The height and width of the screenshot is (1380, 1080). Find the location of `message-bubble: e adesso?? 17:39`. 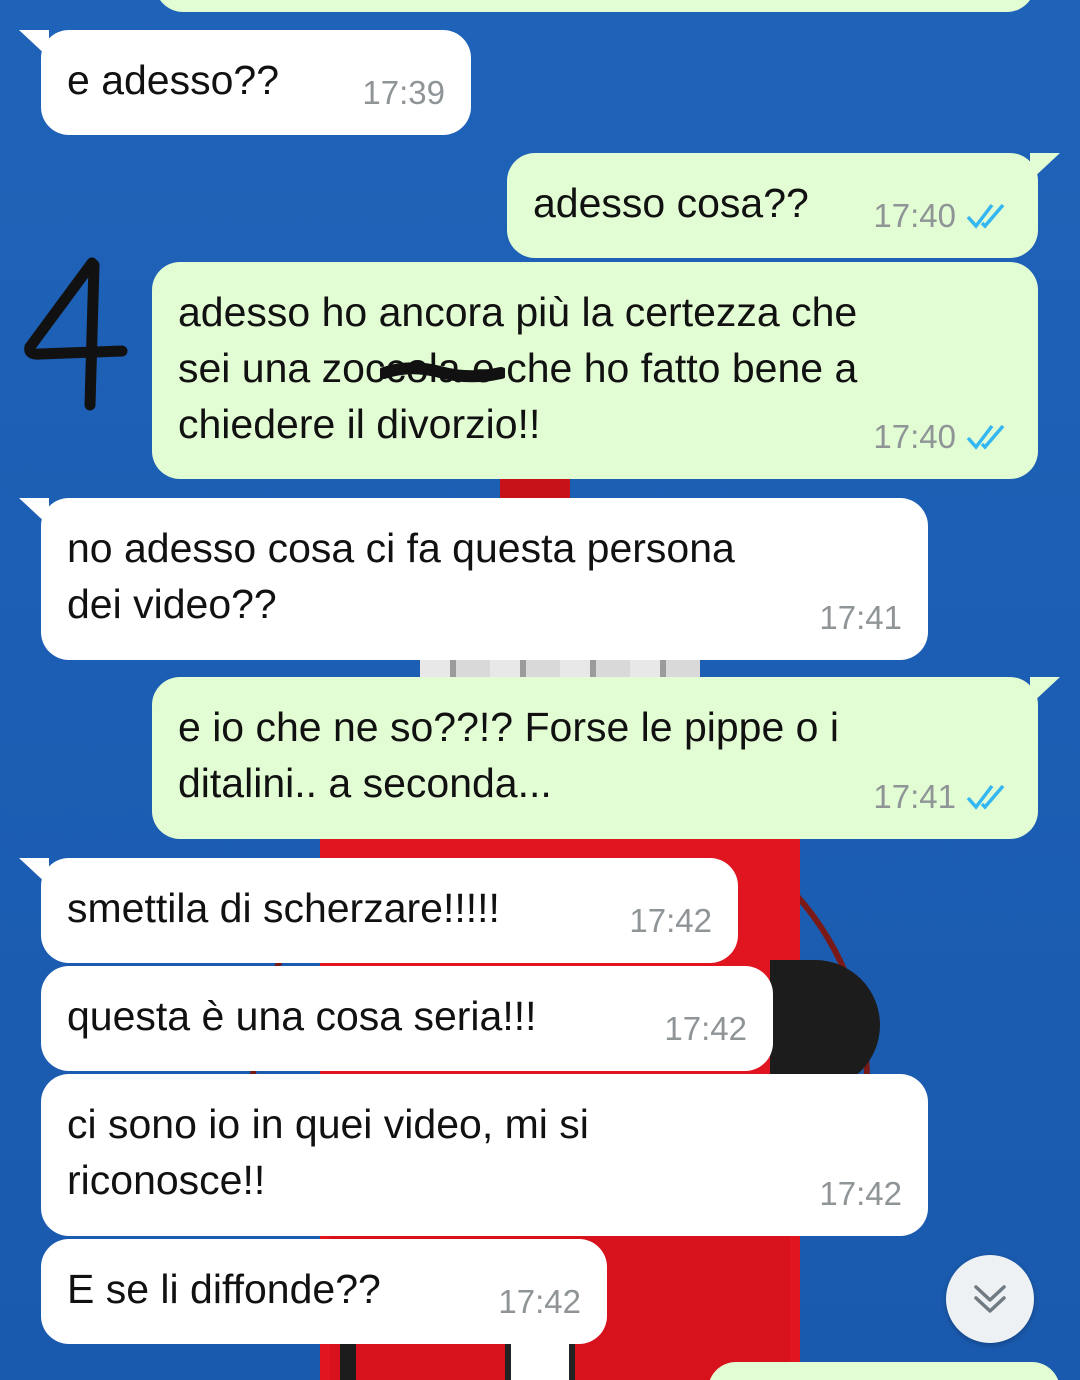

message-bubble: e adesso?? 17:39 is located at coordinates (245, 82).